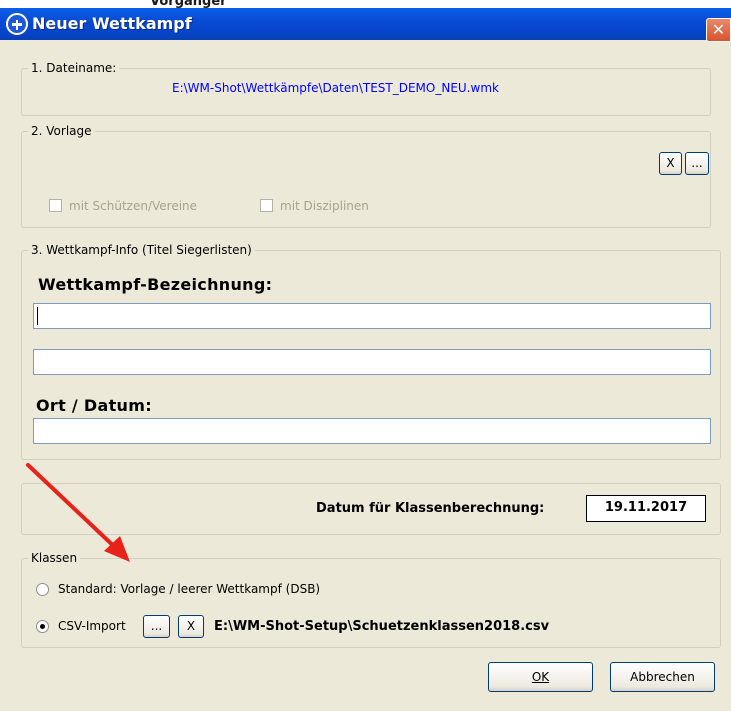 This screenshot has height=711, width=731. Describe the element at coordinates (74, 508) in the screenshot. I see `arrow-shaft` at that location.